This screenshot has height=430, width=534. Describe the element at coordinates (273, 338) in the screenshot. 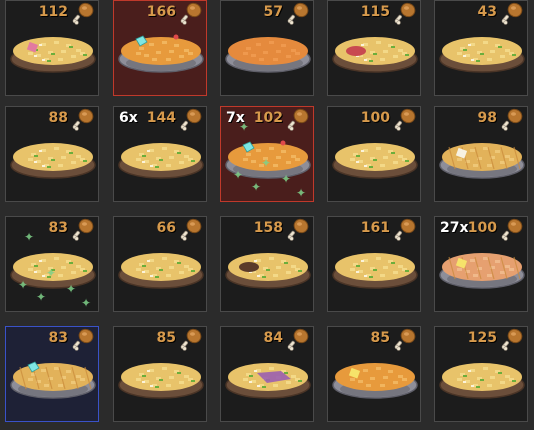

I see `food-value: 84` at that location.